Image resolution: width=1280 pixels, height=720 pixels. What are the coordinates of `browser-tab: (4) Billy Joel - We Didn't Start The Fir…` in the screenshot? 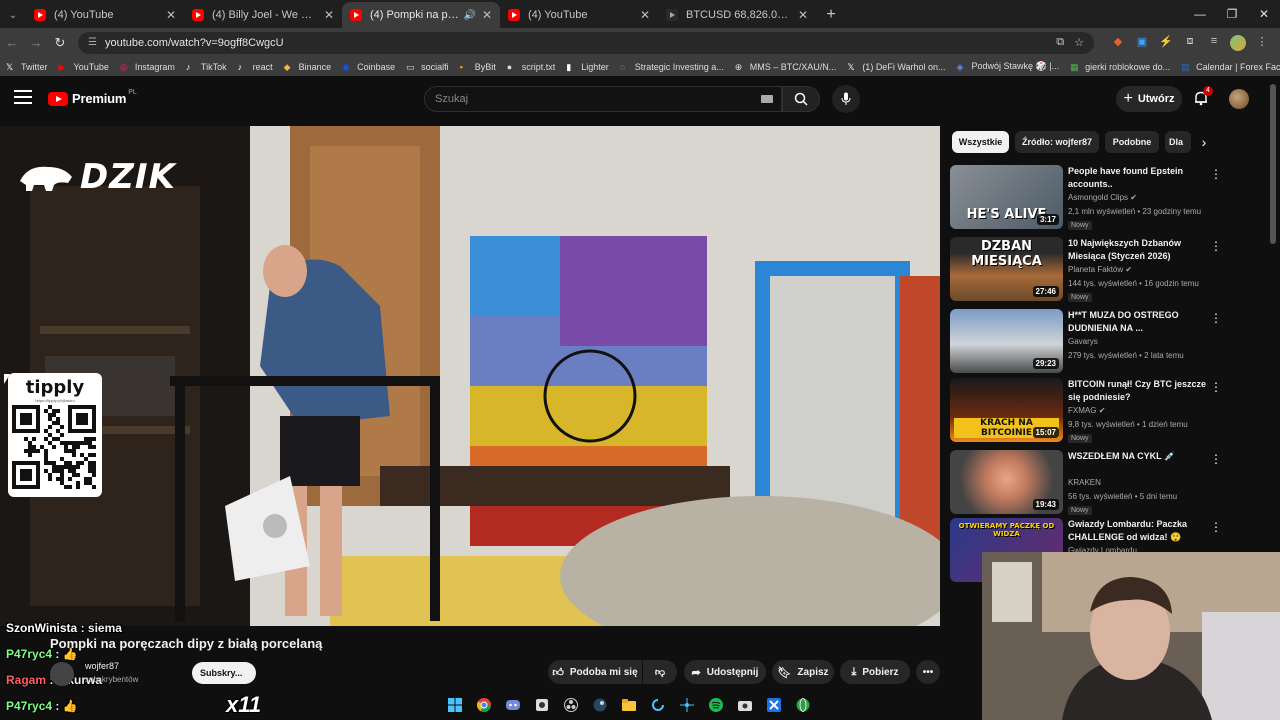 It's located at (263, 15).